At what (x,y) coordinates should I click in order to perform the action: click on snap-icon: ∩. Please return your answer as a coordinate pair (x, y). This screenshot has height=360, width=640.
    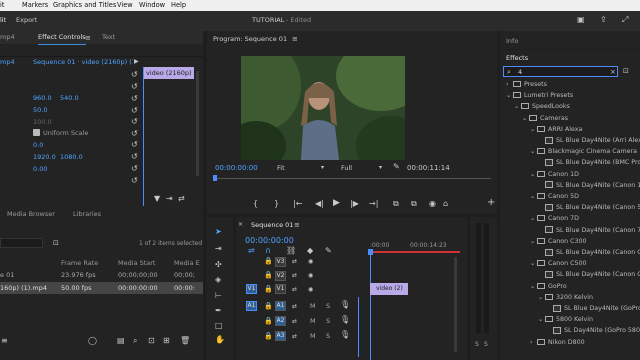
    Looking at the image, I should click on (268, 251).